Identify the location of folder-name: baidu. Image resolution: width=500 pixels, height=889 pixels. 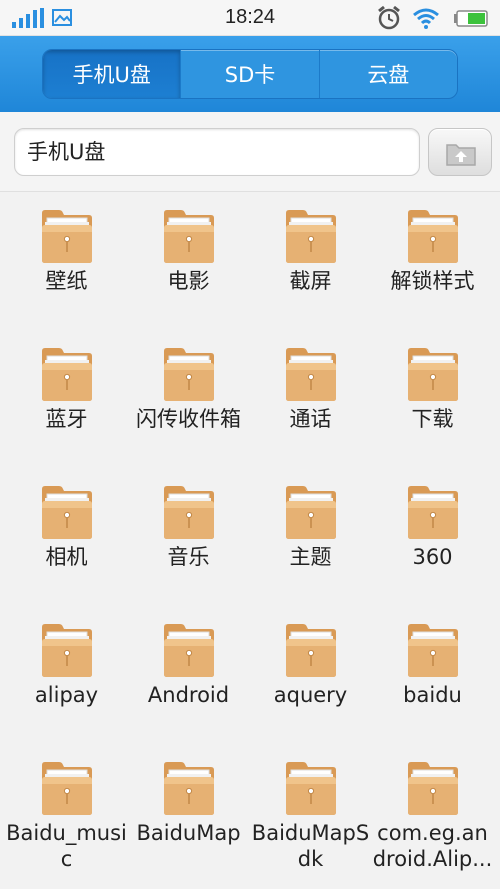
(432, 695).